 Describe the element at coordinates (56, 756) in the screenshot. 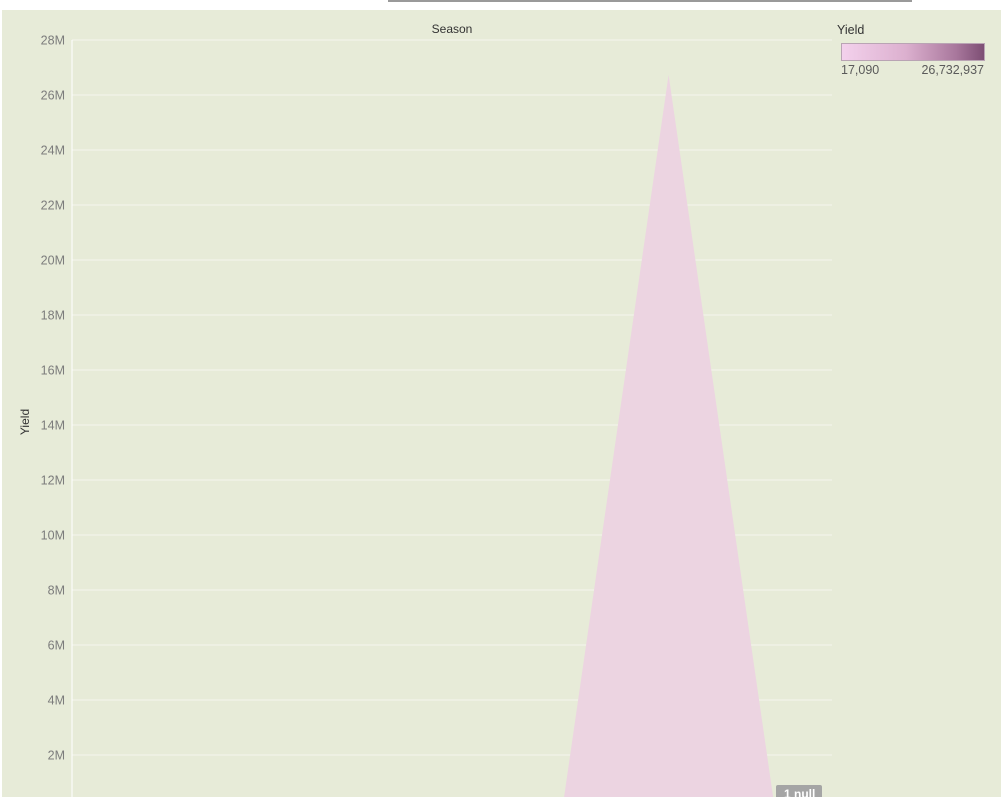

I see `y-tick-label: 2M` at that location.